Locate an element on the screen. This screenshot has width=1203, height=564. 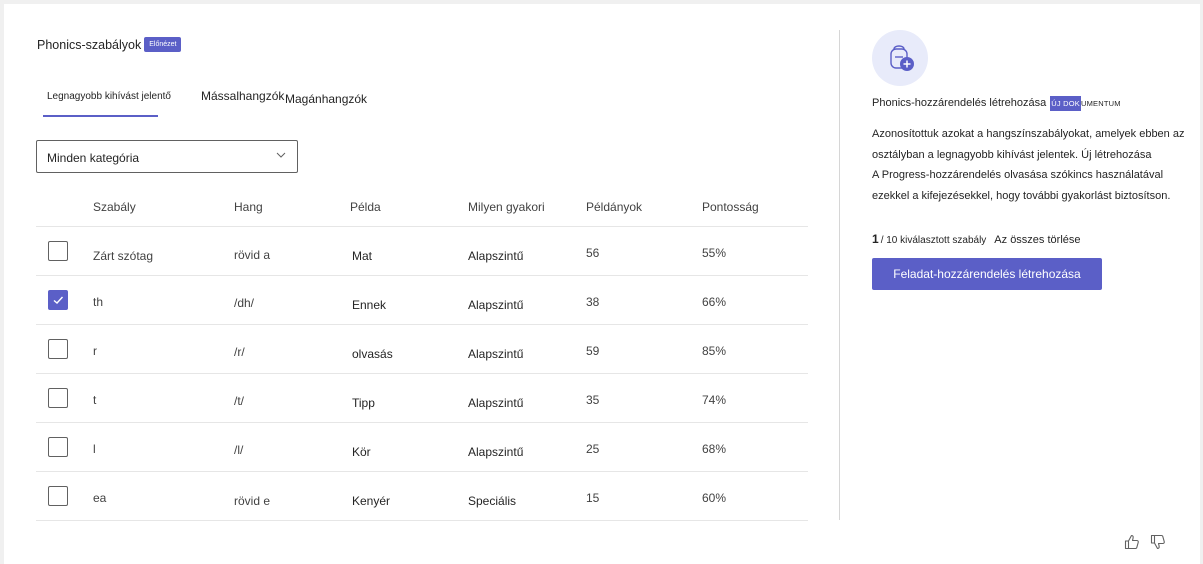
cell-accuracy: 60% is located at coordinates (714, 498).